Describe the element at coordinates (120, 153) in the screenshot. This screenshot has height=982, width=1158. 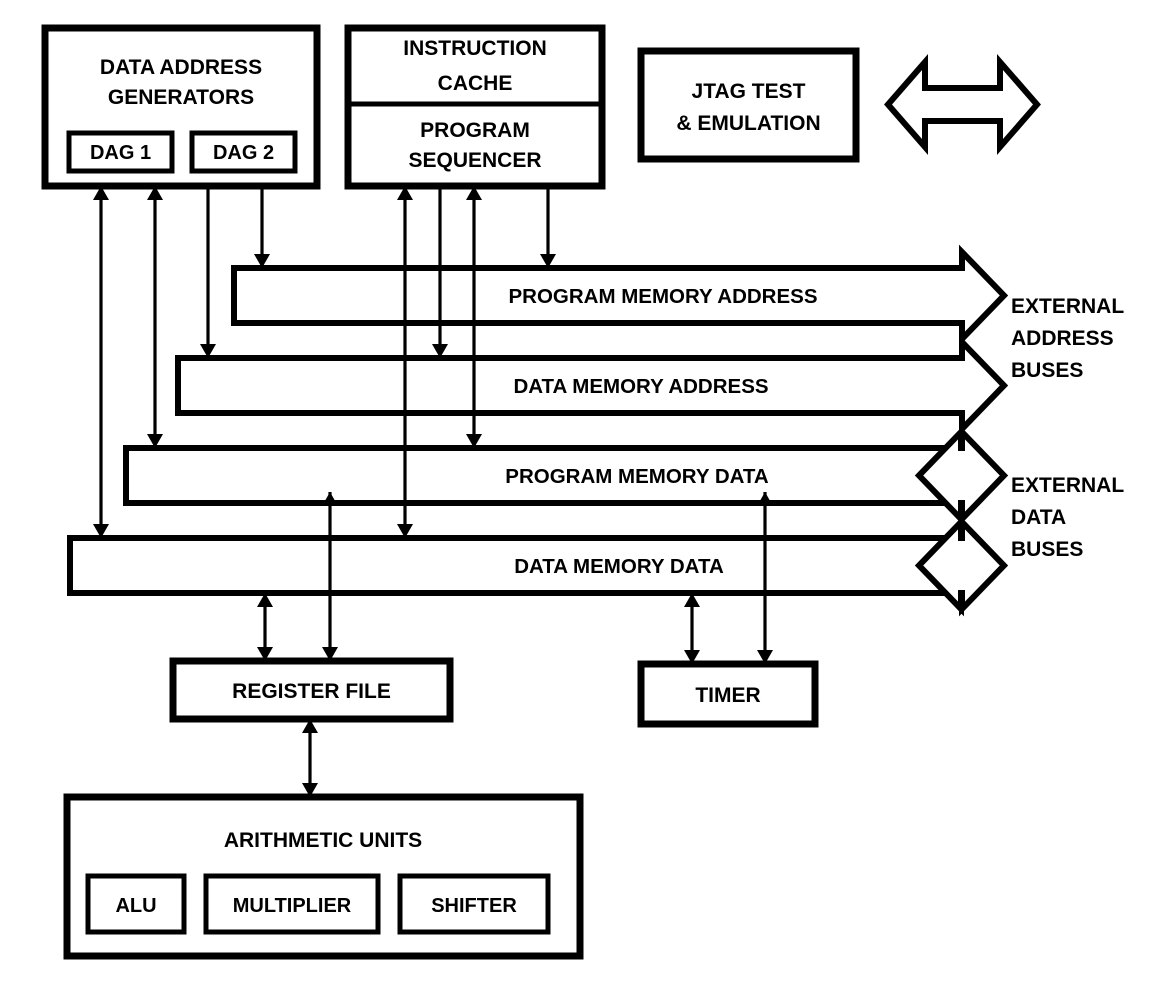
I see `dag1-label: DAG 1` at that location.